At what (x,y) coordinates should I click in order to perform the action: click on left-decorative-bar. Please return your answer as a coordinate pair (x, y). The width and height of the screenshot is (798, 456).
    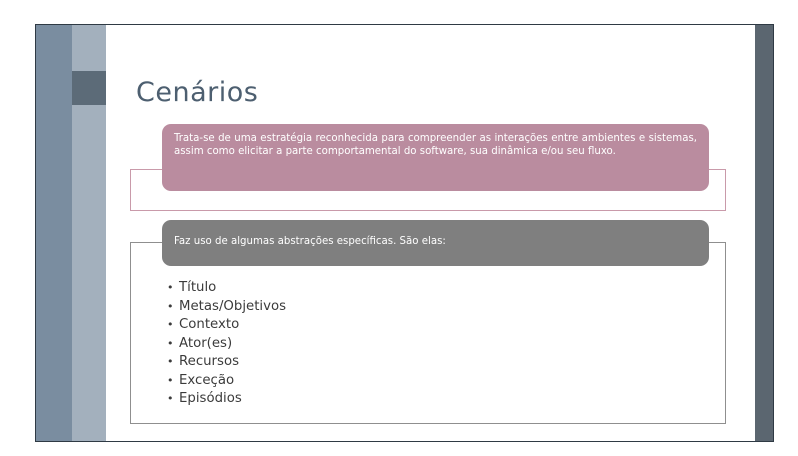
    Looking at the image, I should click on (54, 233).